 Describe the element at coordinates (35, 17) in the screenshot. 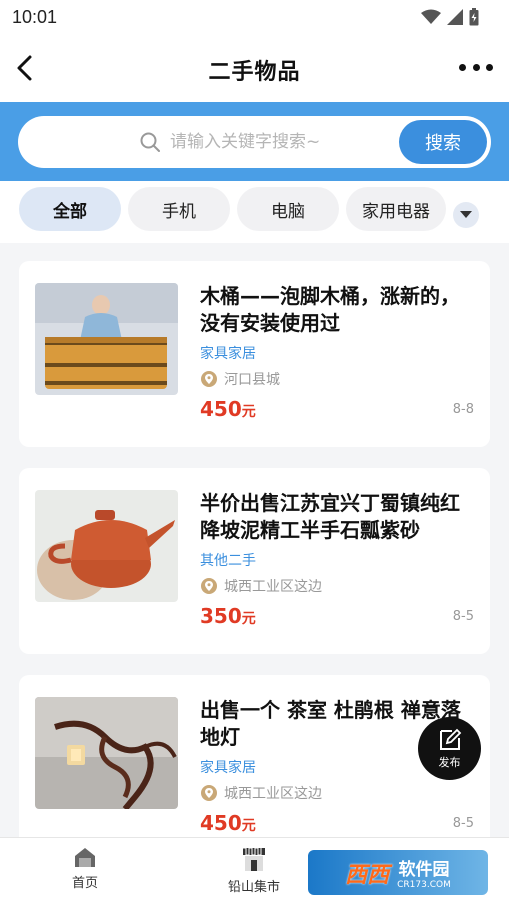

I see `status-time: 10:01` at that location.